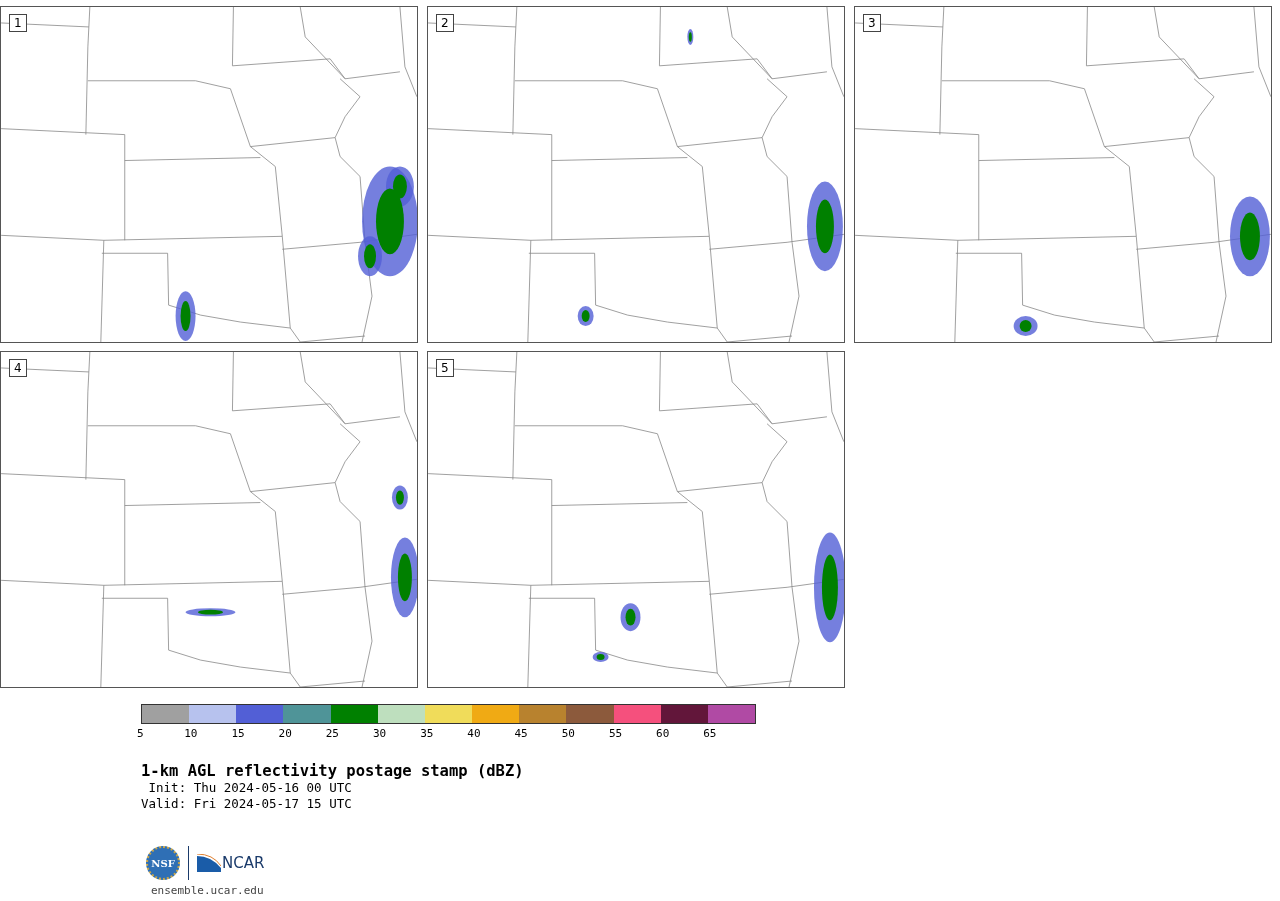 The height and width of the screenshot is (901, 1280). I want to click on tick-label: 55, so click(616, 734).